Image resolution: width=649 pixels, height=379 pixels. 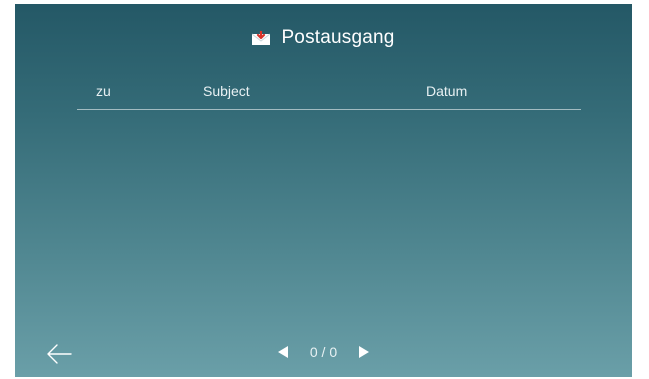 I want to click on previous-page-button, so click(x=283, y=352).